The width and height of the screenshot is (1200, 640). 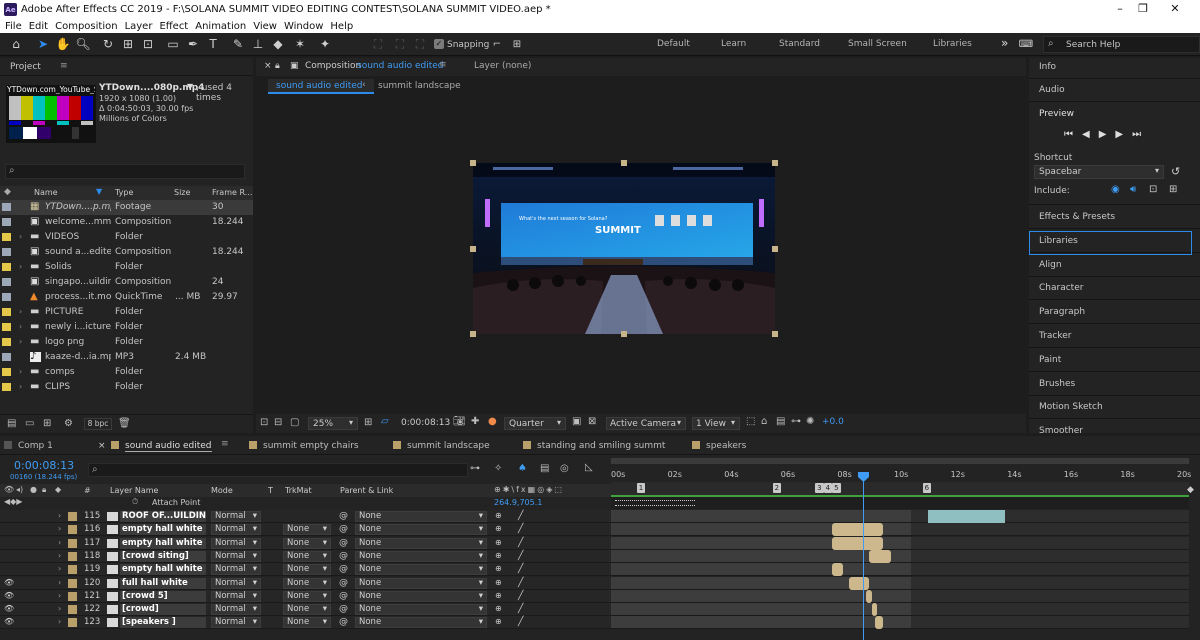 I want to click on project-item: ▲ process...it.mov QuickTime ... MB 29.97, so click(x=126, y=297).